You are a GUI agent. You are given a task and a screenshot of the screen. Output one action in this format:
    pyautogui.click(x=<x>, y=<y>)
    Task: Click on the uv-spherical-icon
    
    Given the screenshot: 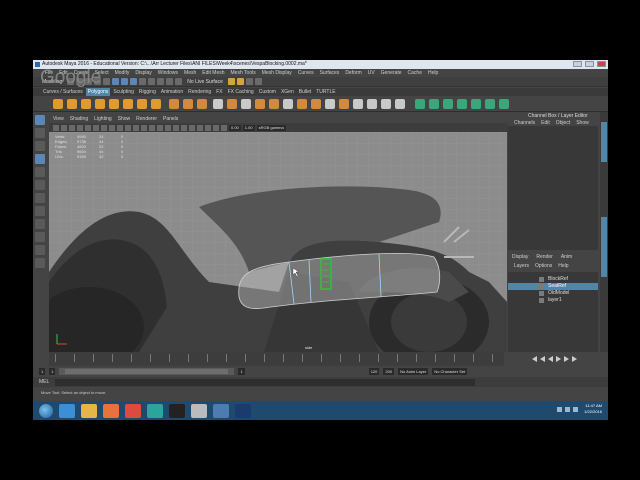 What is the action you would take?
    pyautogui.click(x=448, y=104)
    